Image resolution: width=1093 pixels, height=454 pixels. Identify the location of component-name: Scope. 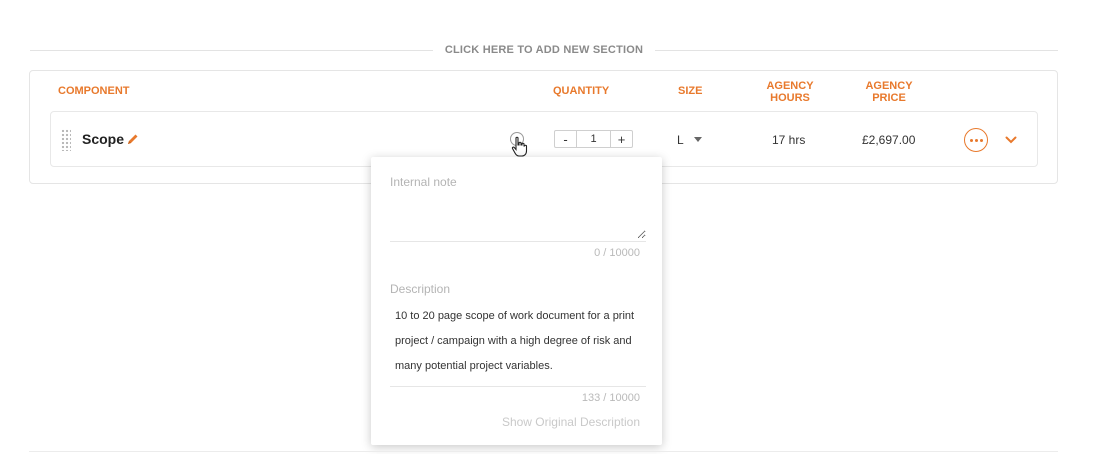
(103, 139).